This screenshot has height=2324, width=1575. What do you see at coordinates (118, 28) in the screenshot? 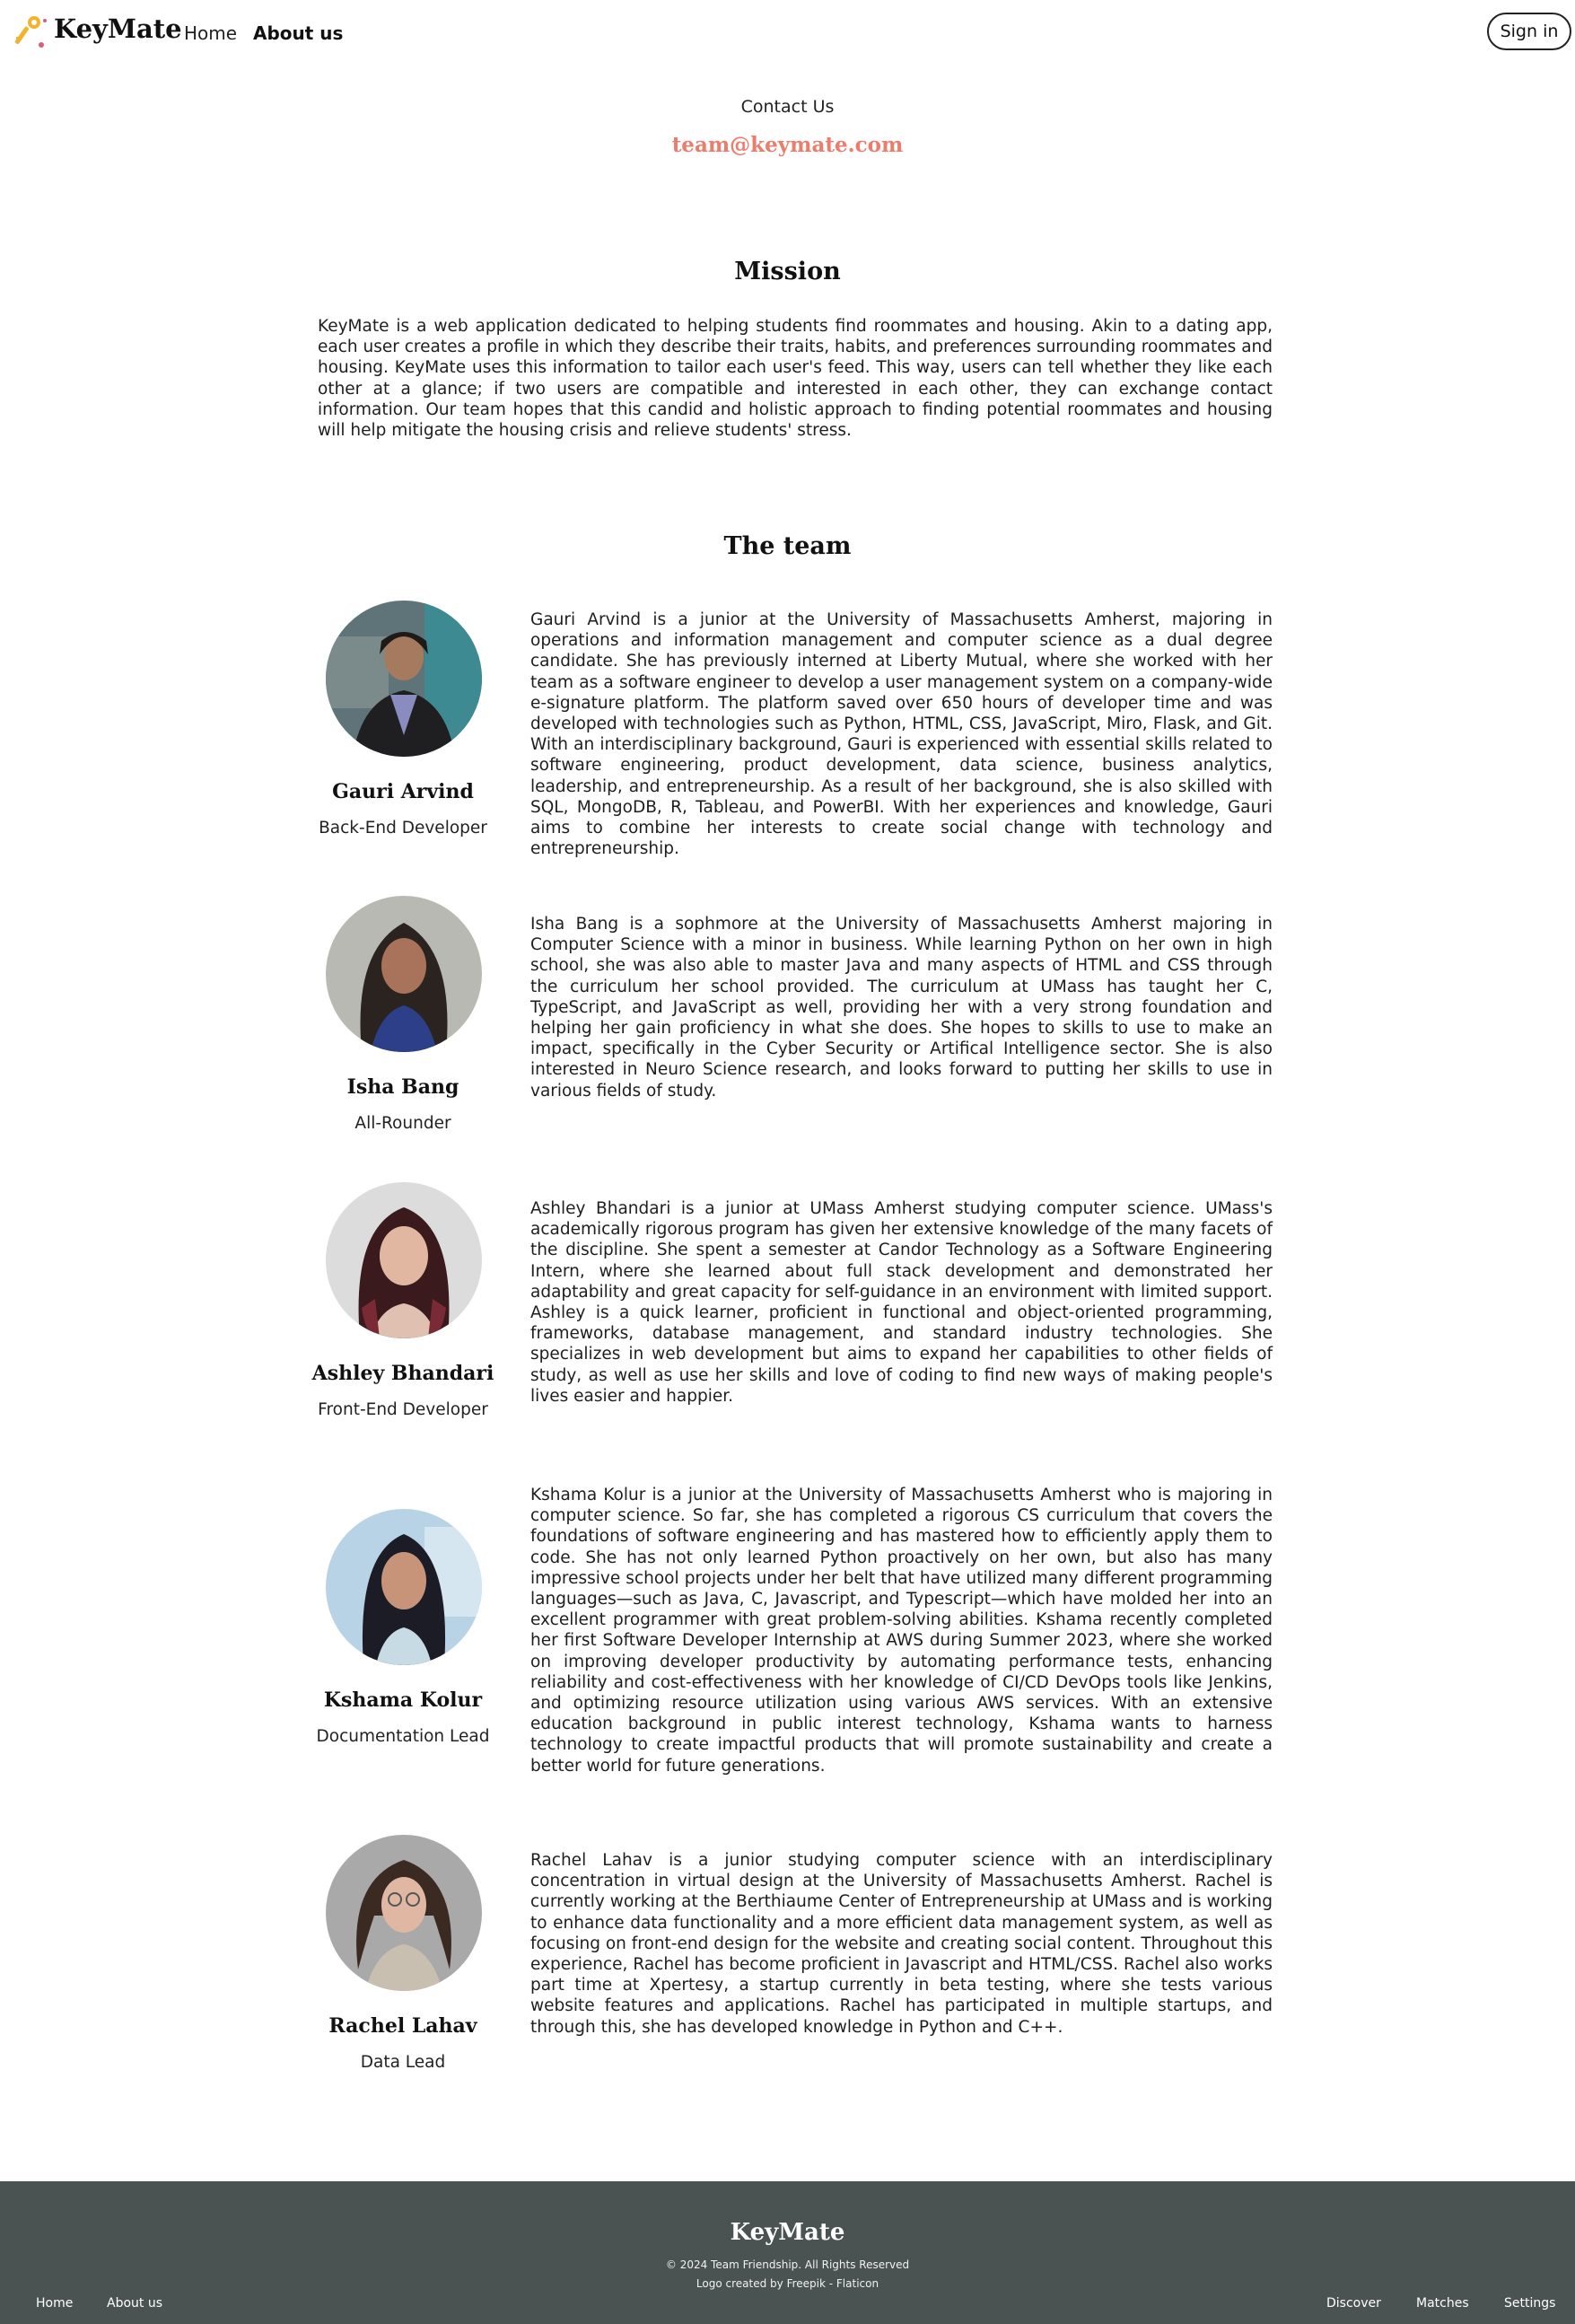
I see `brand-name: KeyMate` at bounding box center [118, 28].